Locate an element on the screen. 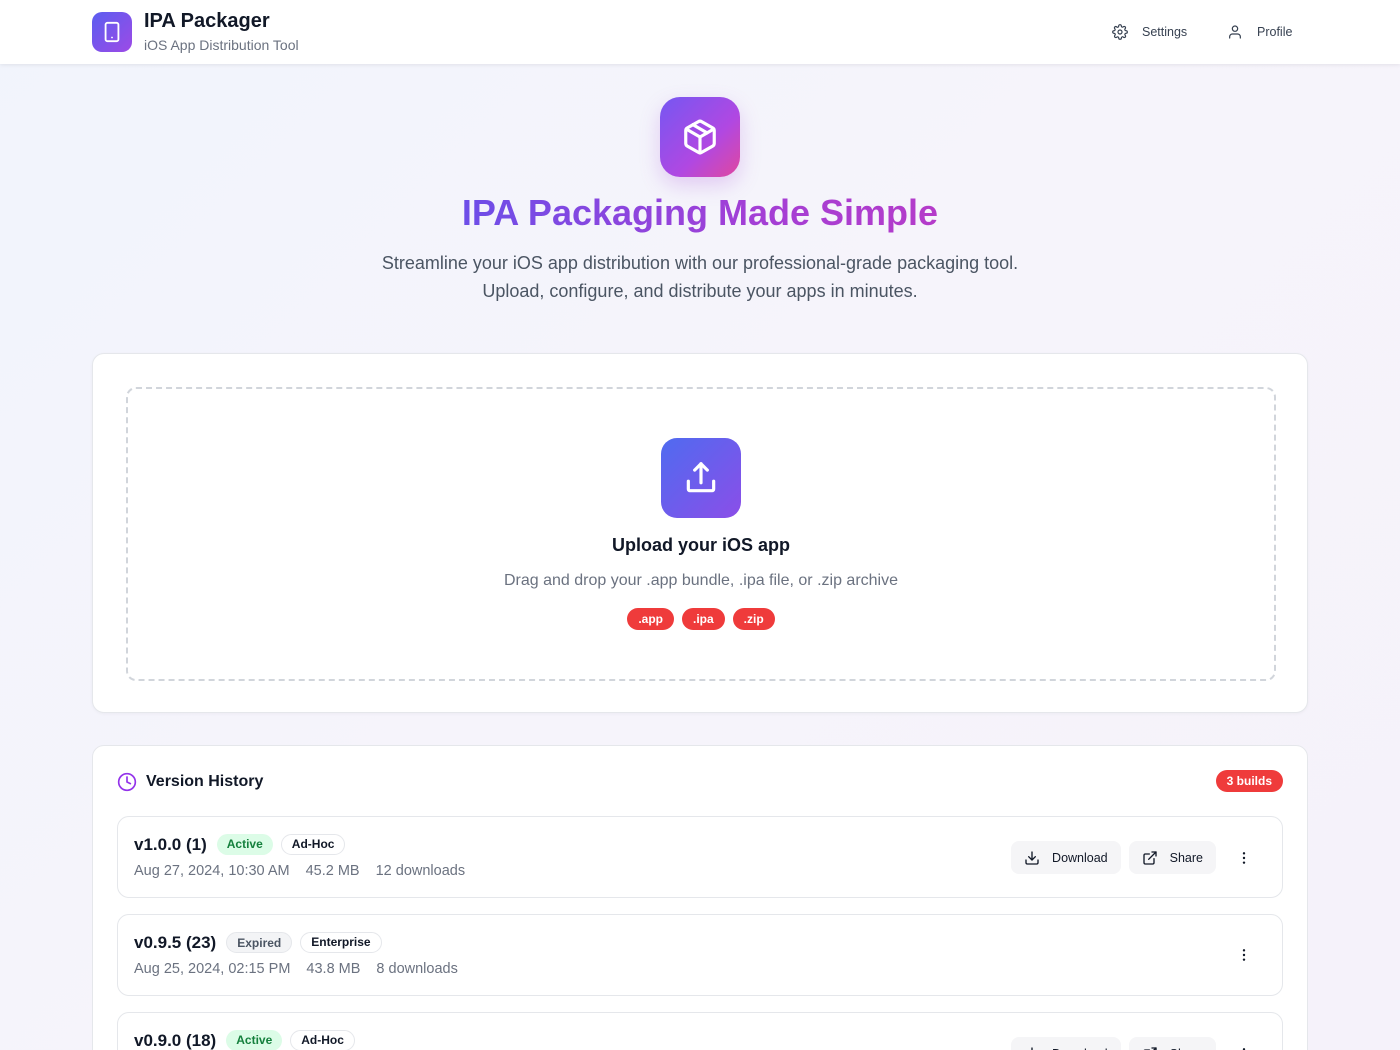 The width and height of the screenshot is (1400, 1050). format-badges: .app .ipa .zip is located at coordinates (701, 619).